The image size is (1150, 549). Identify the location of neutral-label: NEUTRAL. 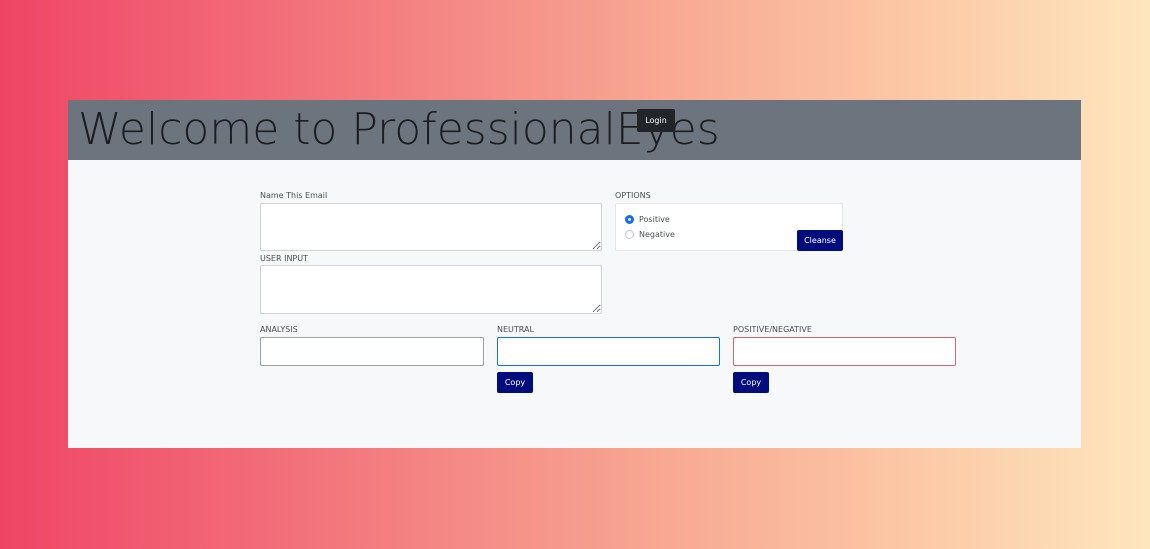
(515, 329).